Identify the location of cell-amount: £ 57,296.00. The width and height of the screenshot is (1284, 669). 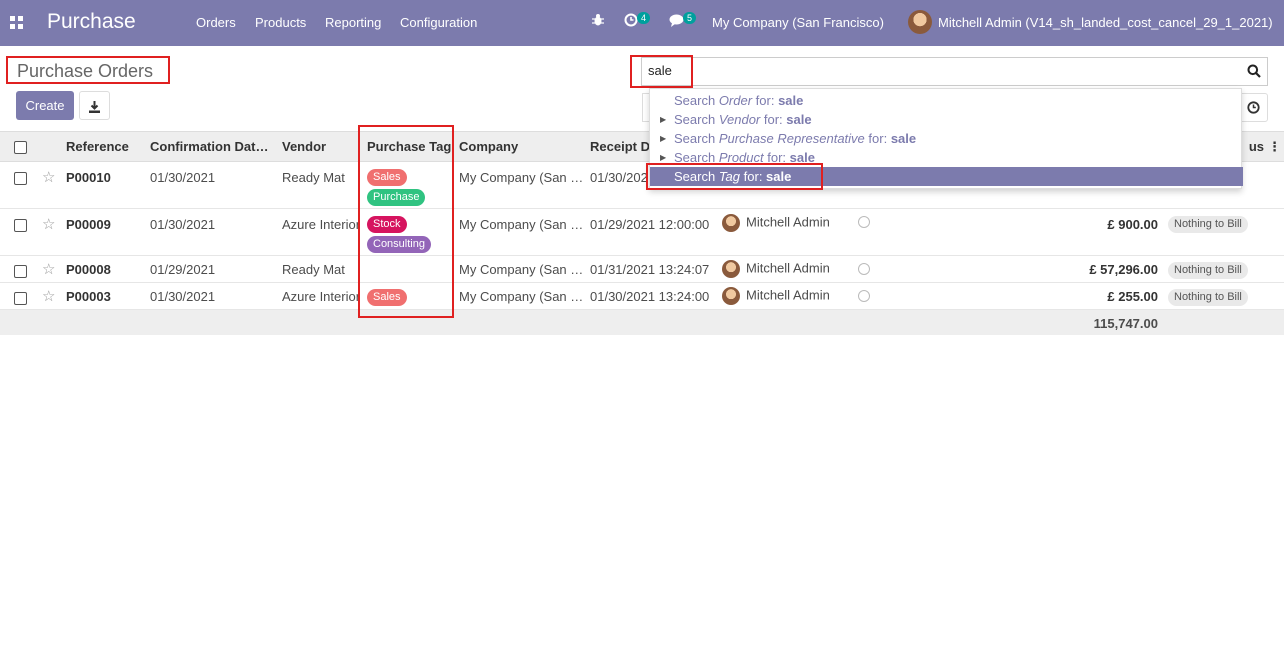
(1114, 269).